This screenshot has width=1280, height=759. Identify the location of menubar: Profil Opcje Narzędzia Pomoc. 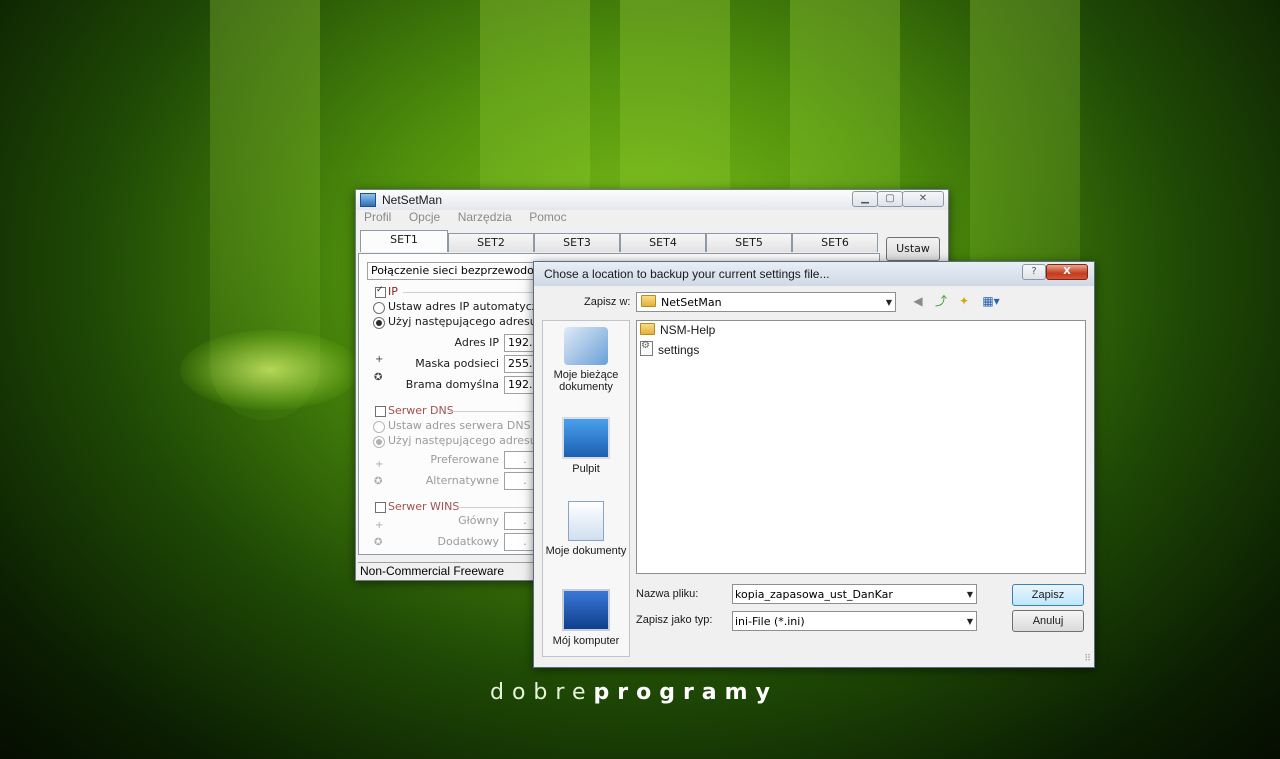
(652, 219).